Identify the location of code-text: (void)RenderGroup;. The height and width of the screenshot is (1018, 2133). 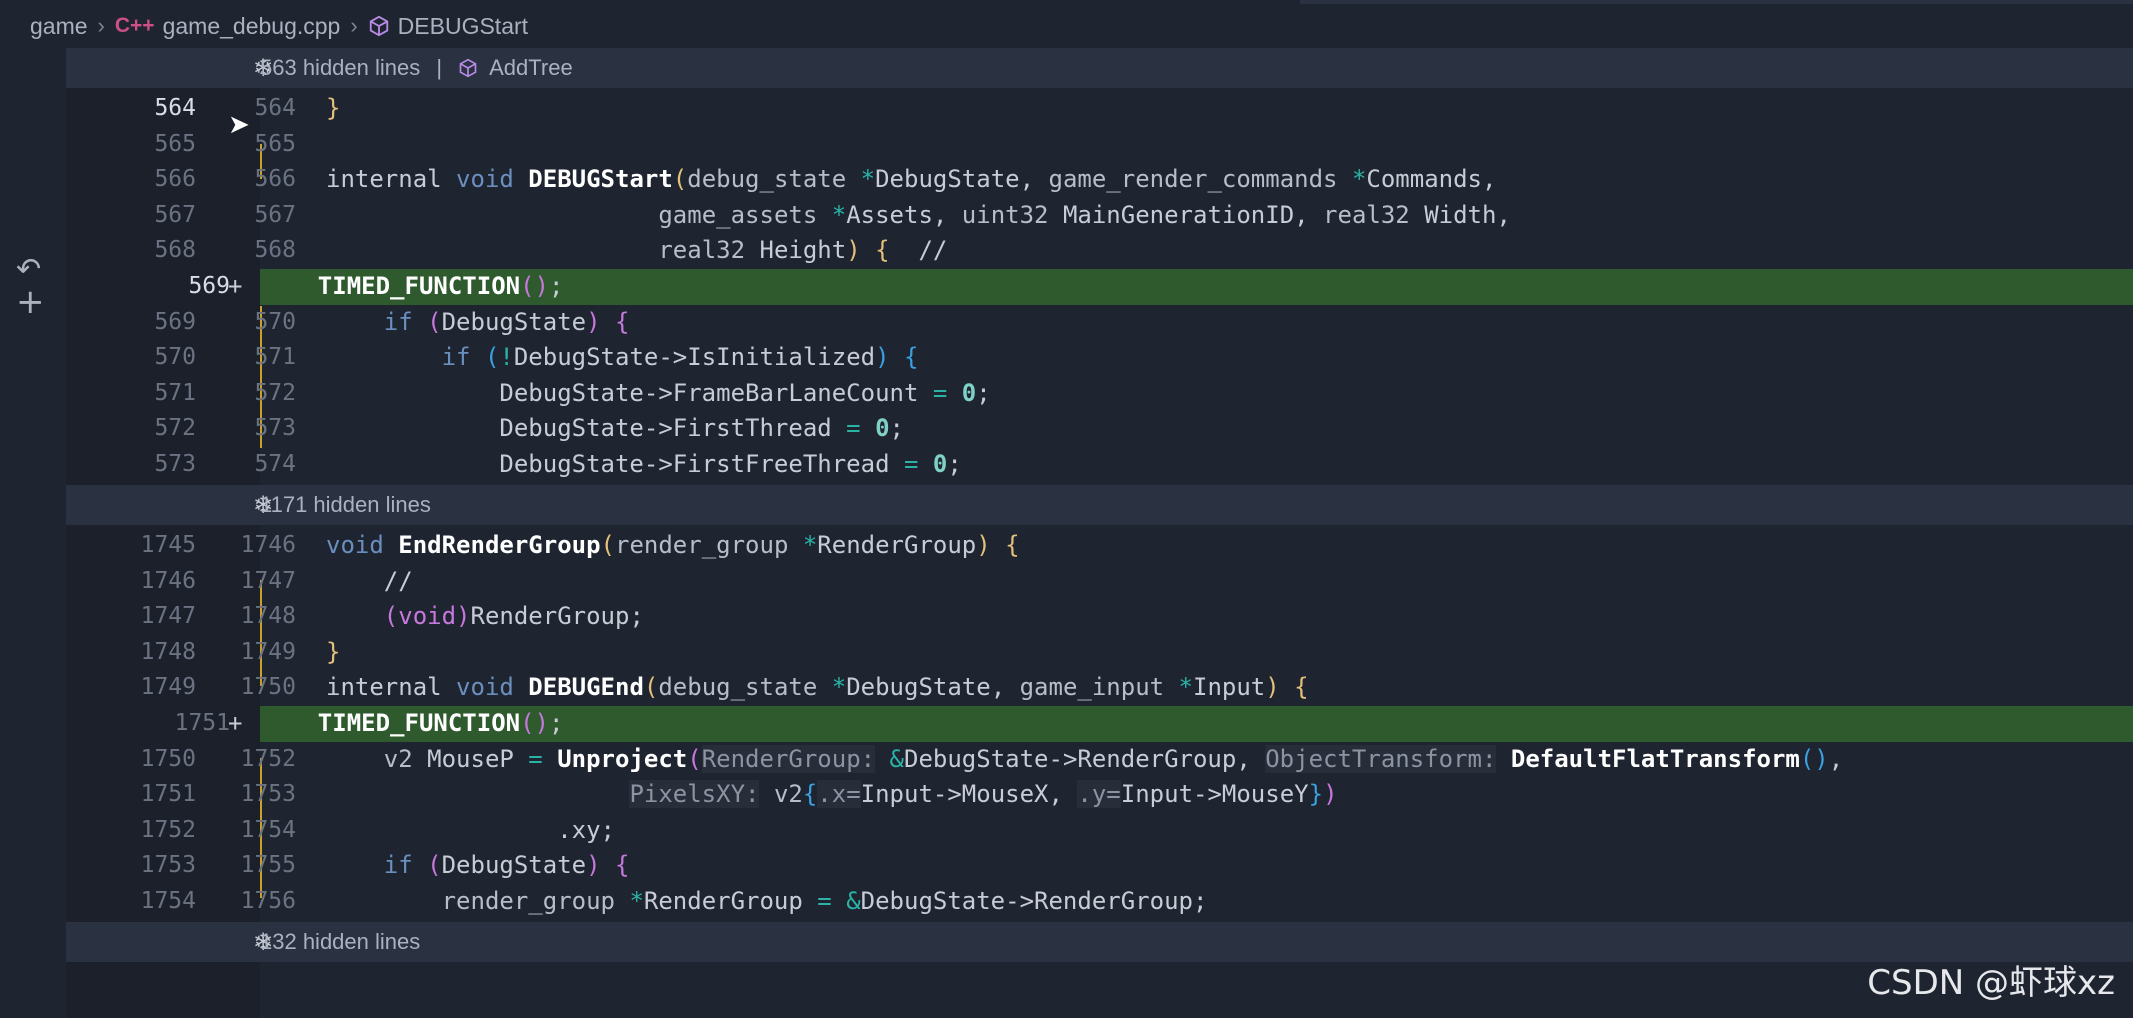
(513, 616).